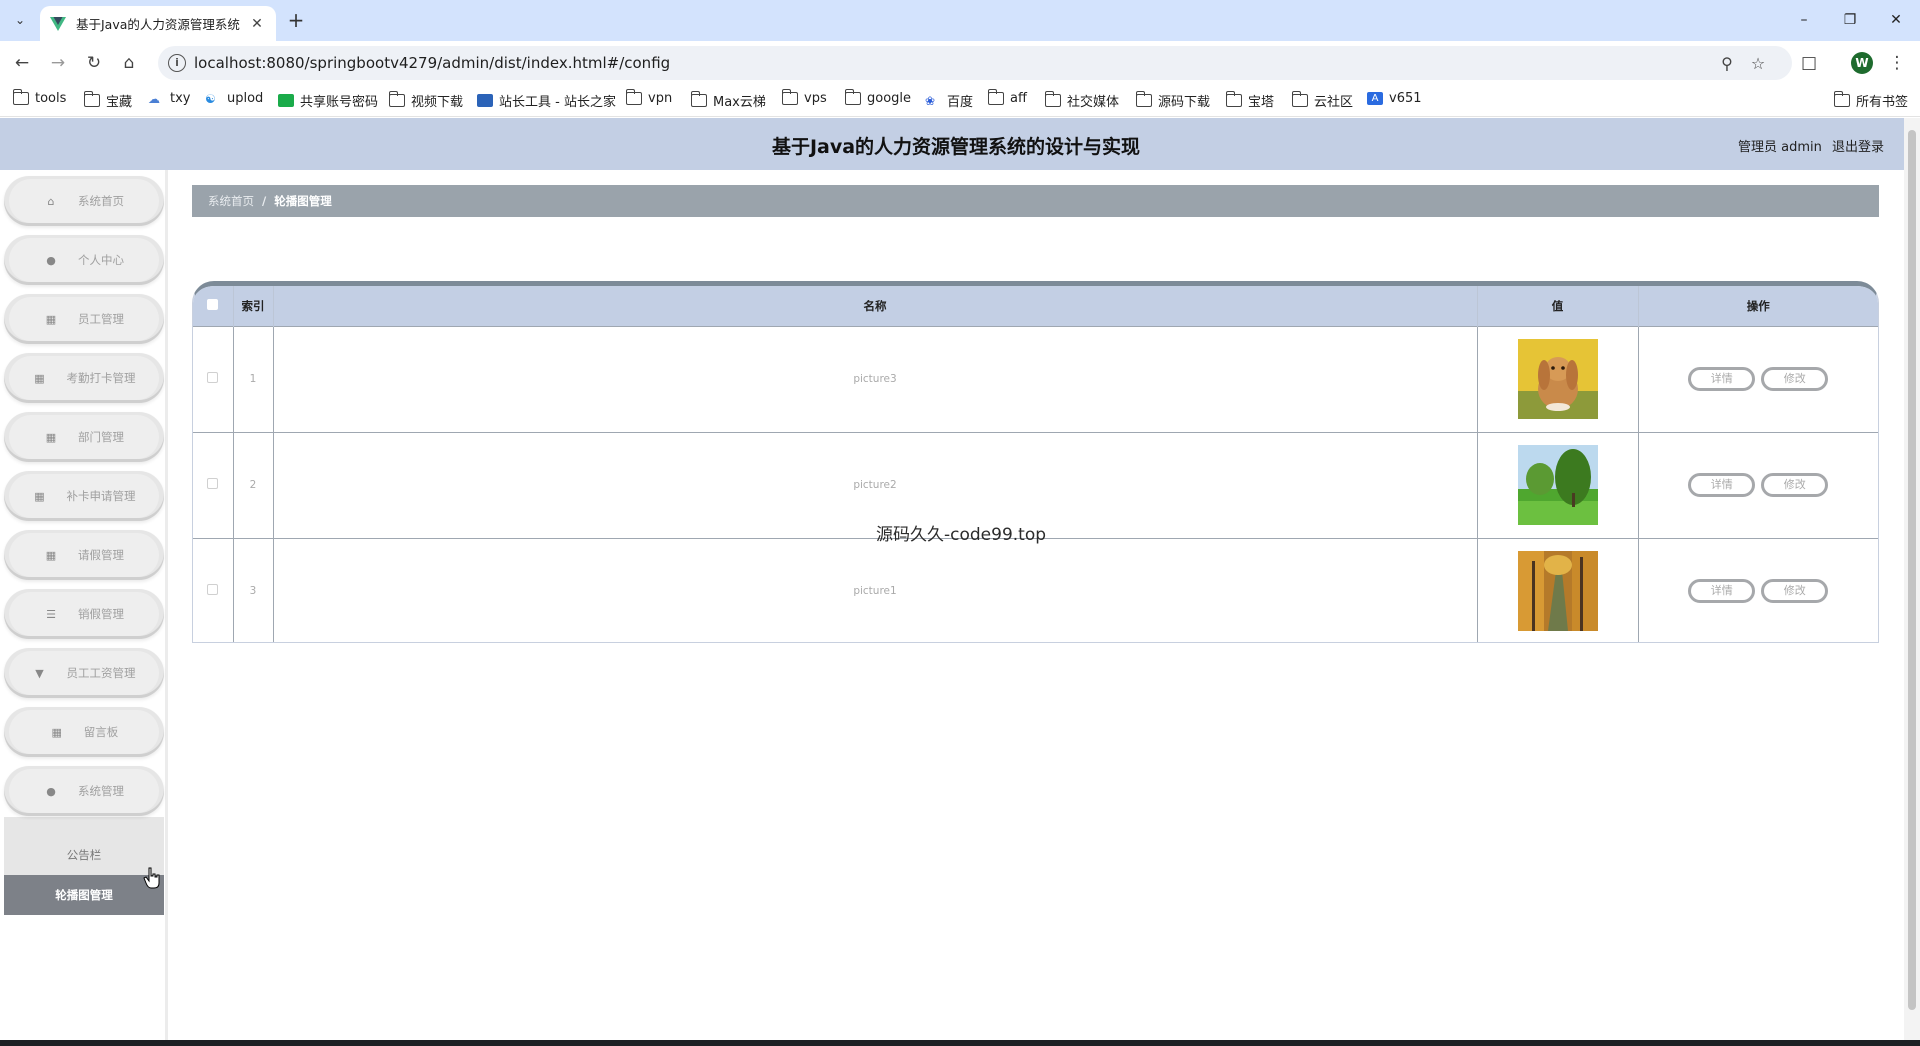 This screenshot has height=1046, width=1920. What do you see at coordinates (84, 673) in the screenshot?
I see `sidebar-item-salary: ▼ 员工工资管理` at bounding box center [84, 673].